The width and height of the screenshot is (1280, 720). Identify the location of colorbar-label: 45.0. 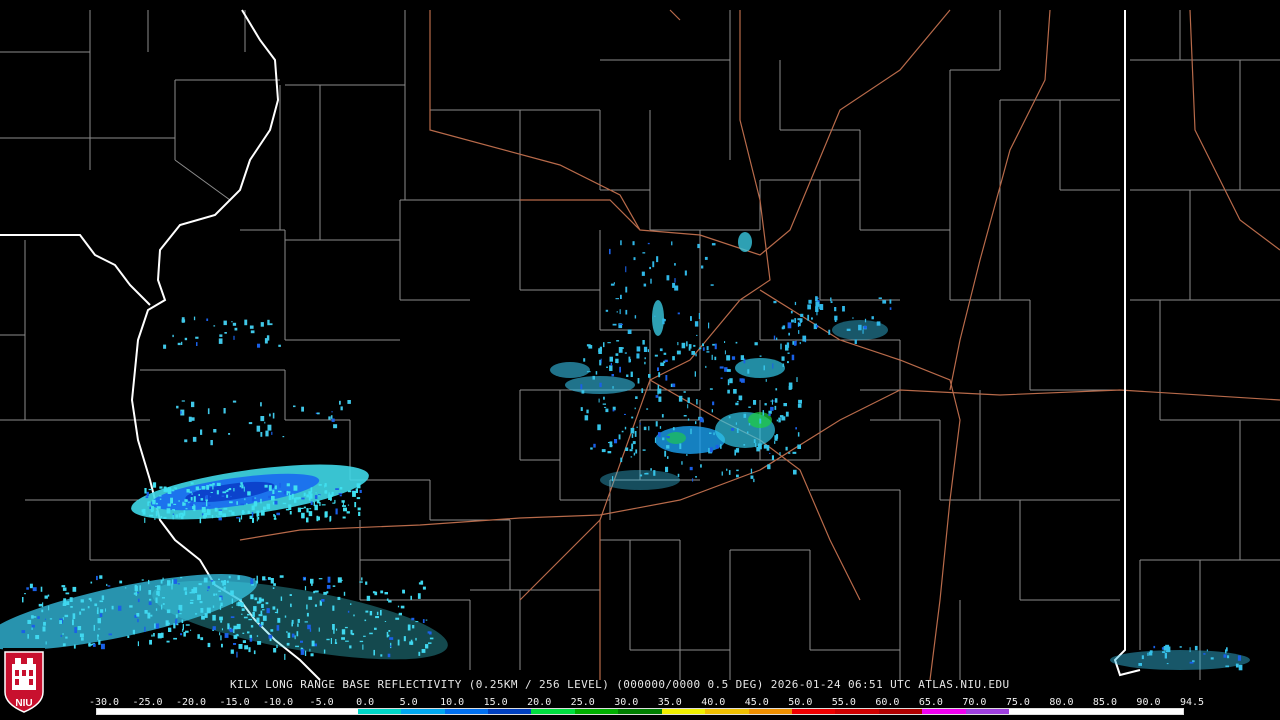
(756, 702).